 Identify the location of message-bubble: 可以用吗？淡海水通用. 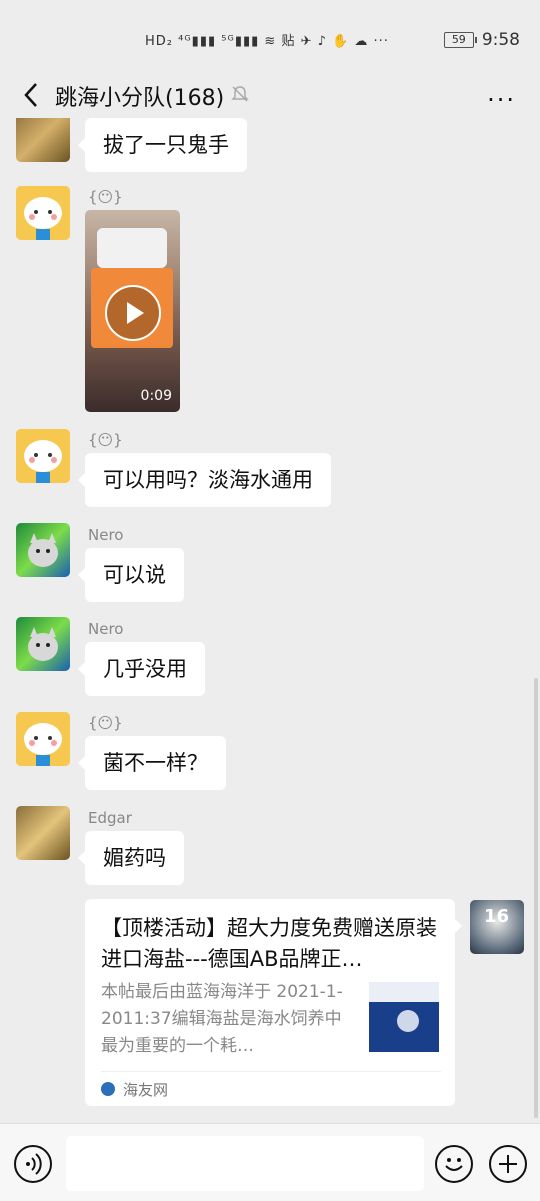
(204, 480).